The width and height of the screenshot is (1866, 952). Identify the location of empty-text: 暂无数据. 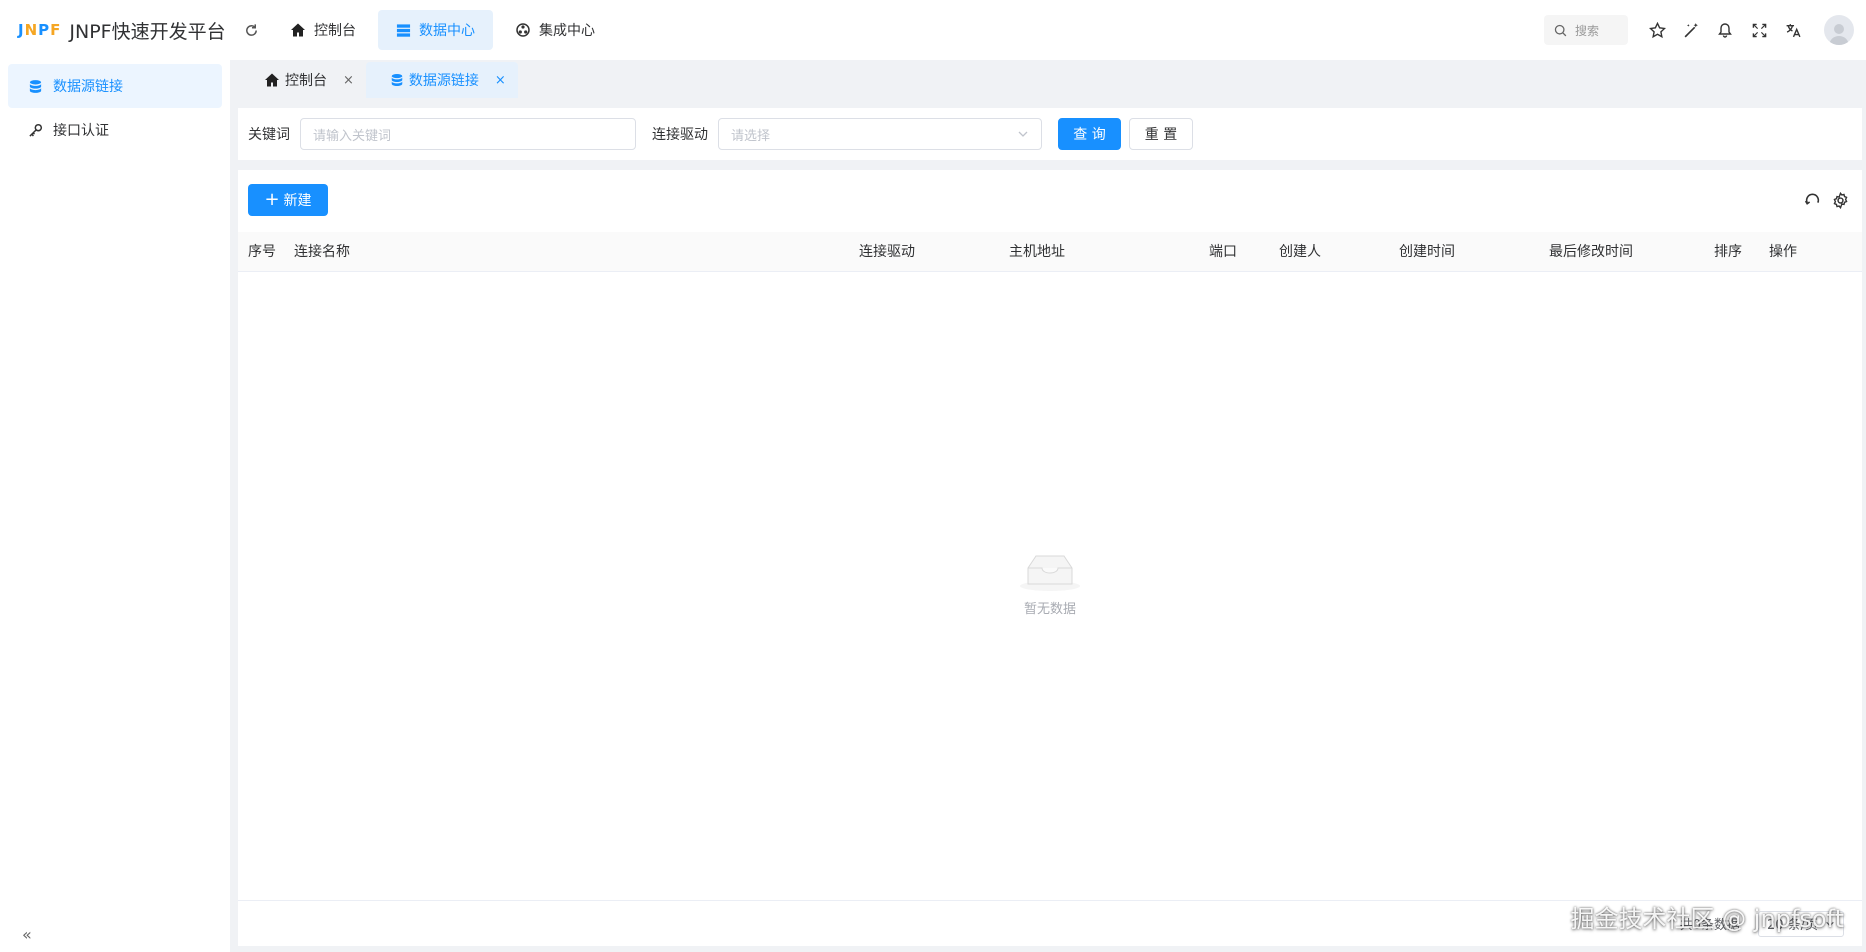
(1049, 609).